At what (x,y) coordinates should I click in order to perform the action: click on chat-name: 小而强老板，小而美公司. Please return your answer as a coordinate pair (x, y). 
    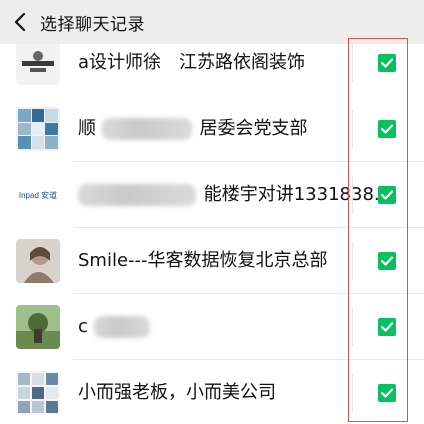
    Looking at the image, I should click on (177, 392).